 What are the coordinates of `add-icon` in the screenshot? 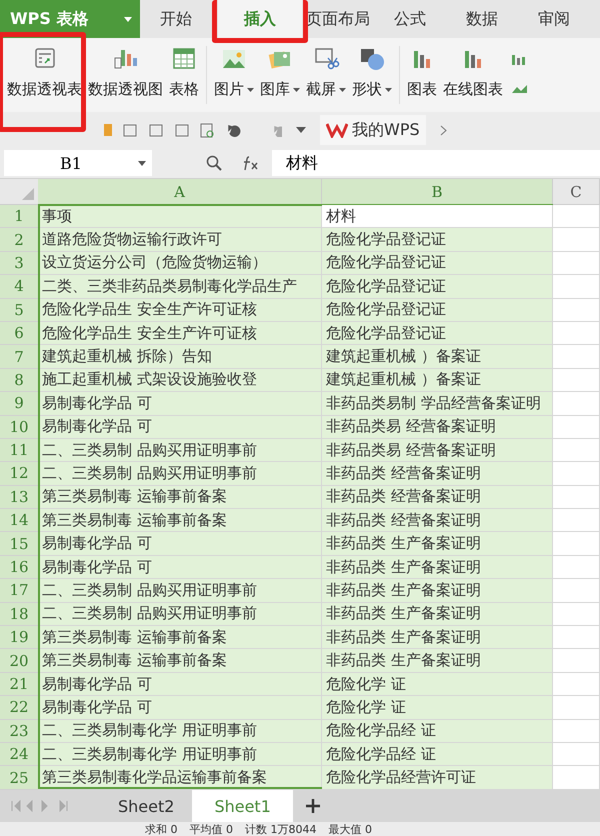 It's located at (312, 806).